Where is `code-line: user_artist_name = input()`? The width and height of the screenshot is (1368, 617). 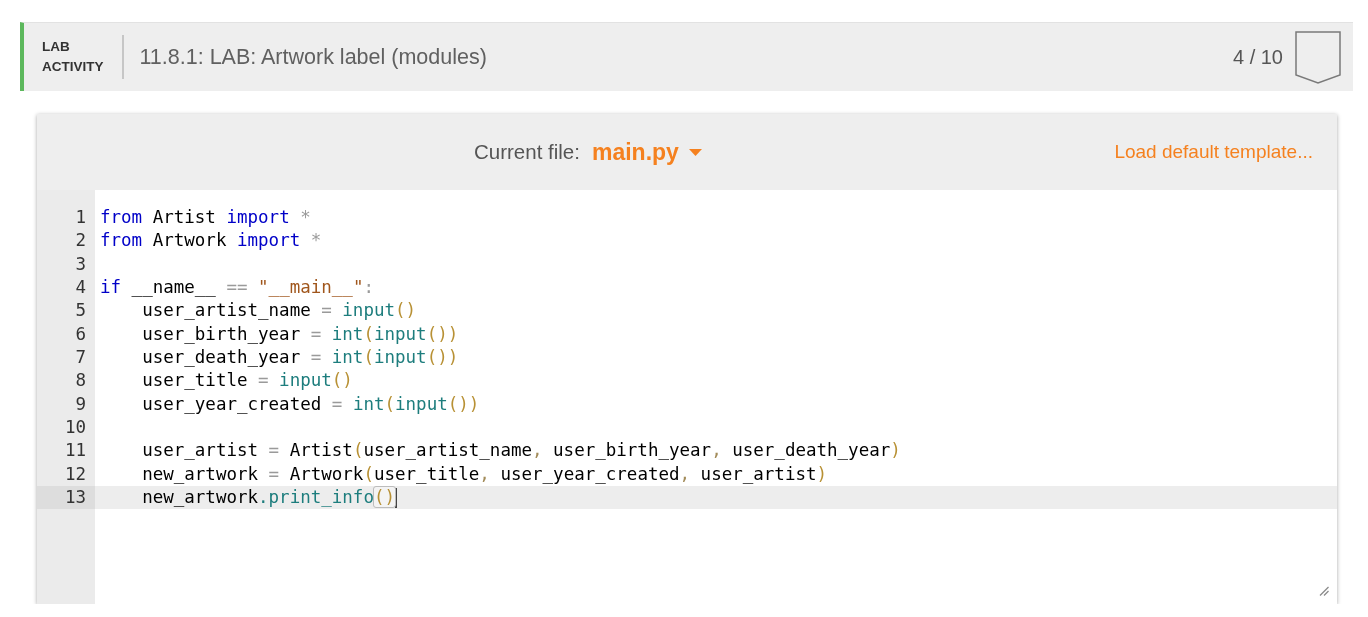 code-line: user_artist_name = input() is located at coordinates (279, 311).